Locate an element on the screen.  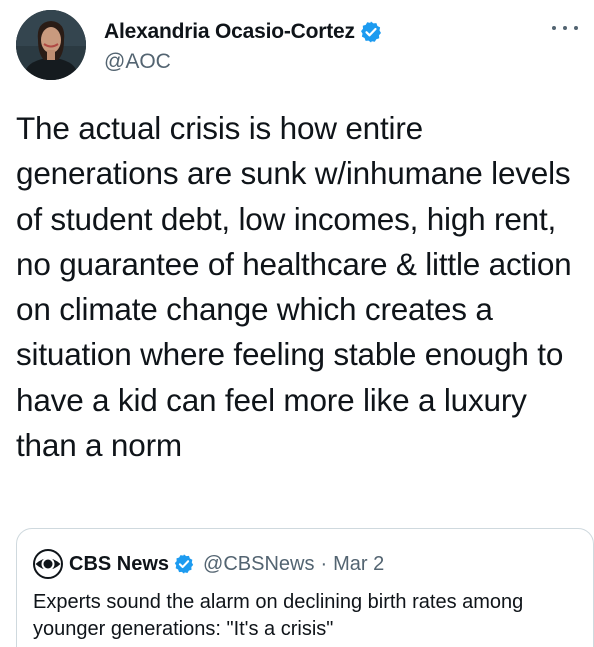
author-name-row: Alexandria Ocasio-Cortez is located at coordinates (243, 32).